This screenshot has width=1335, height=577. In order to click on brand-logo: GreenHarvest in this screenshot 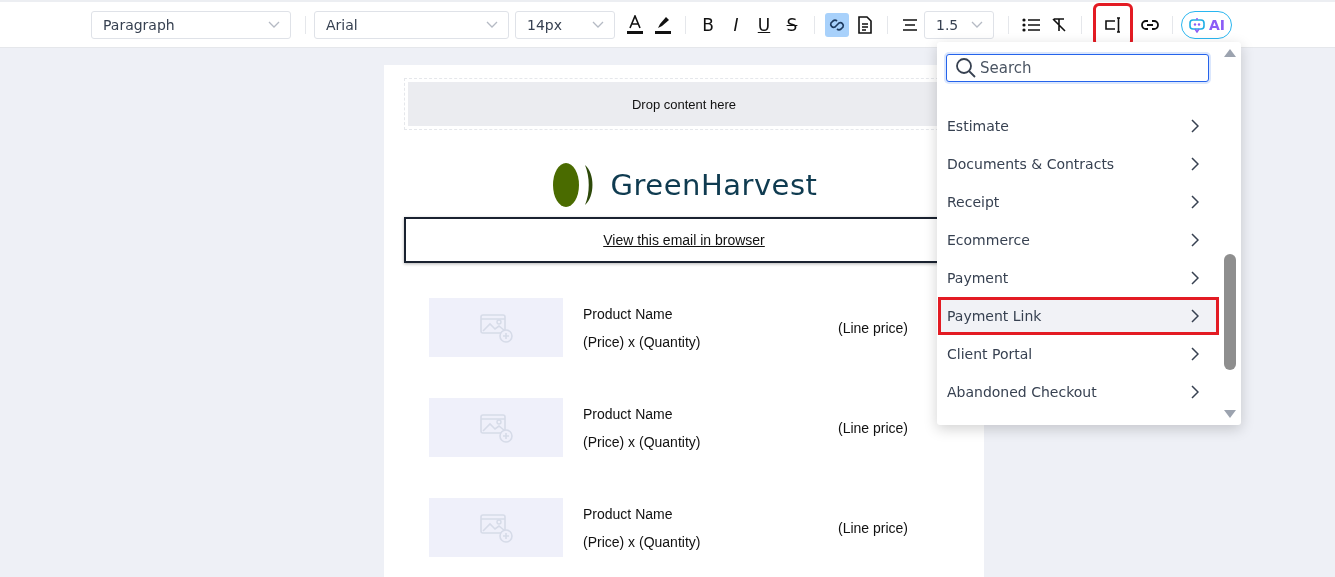, I will do `click(714, 185)`.